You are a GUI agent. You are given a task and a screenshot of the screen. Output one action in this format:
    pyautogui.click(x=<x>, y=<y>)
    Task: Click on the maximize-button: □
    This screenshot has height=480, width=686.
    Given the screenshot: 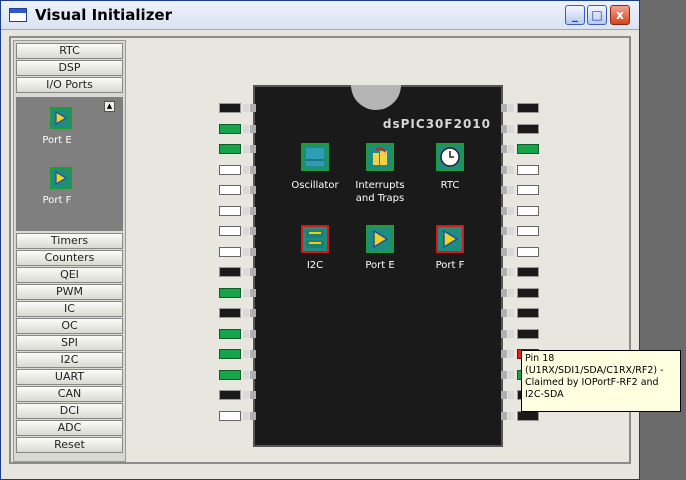 What is the action you would take?
    pyautogui.click(x=597, y=15)
    